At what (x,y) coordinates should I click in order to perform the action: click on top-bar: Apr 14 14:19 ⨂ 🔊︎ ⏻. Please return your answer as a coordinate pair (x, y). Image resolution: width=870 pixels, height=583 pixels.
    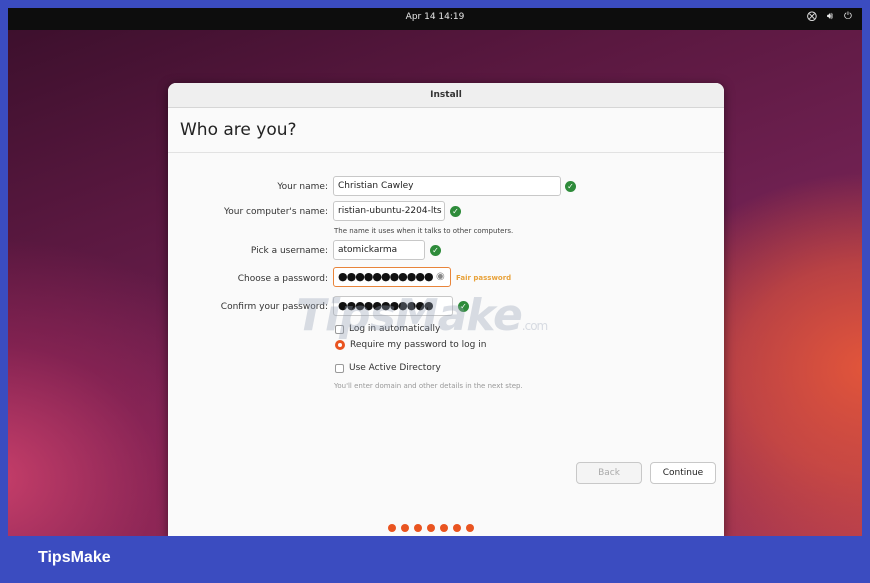
    Looking at the image, I should click on (435, 19).